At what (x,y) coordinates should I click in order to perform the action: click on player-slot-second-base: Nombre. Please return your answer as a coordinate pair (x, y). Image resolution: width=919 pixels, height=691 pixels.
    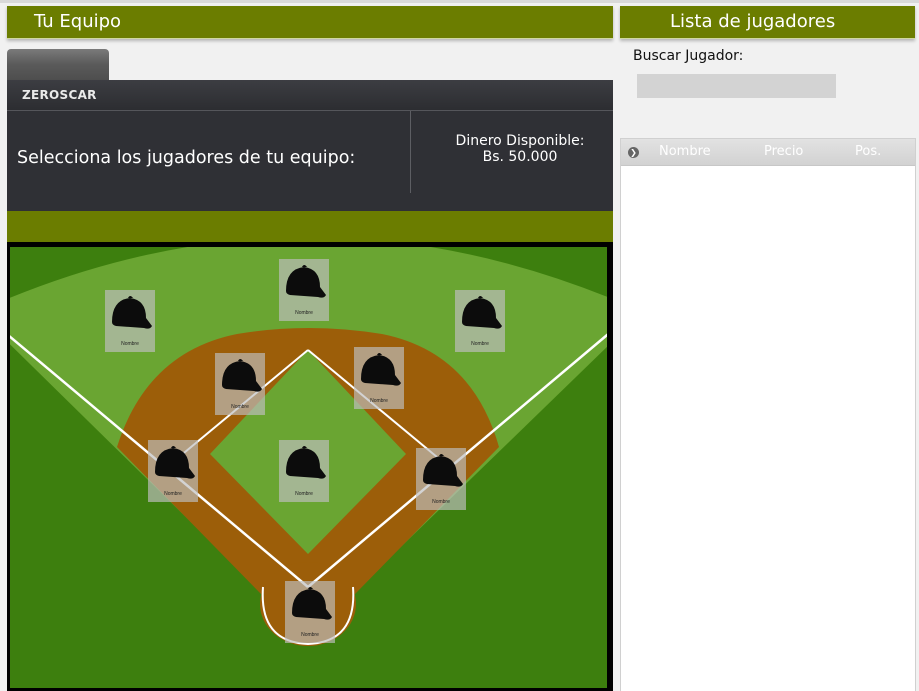
    Looking at the image, I should click on (379, 378).